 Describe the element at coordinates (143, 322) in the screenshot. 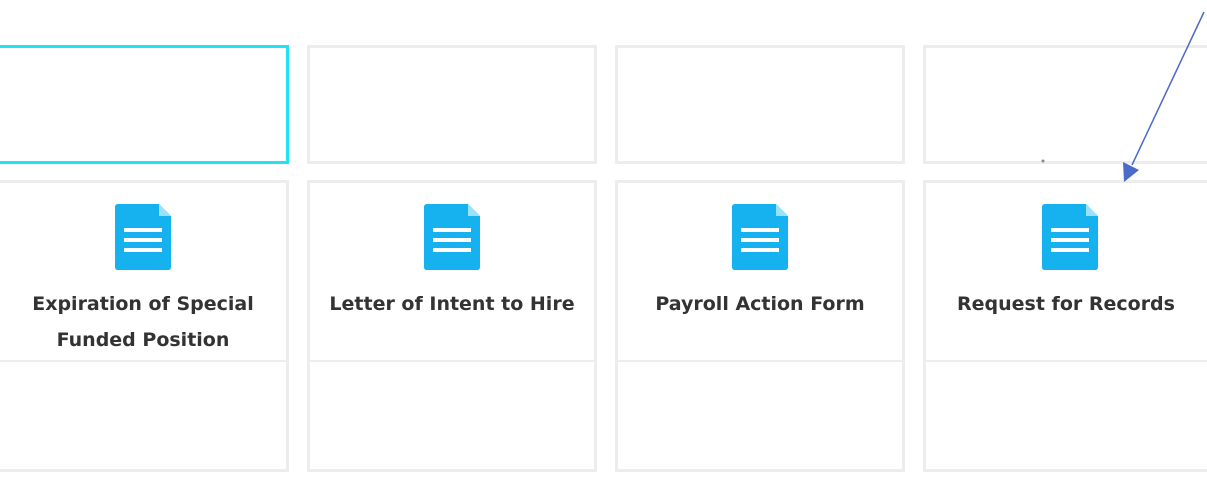

I see `form-card-title: Expiration of Special Funded Position` at that location.